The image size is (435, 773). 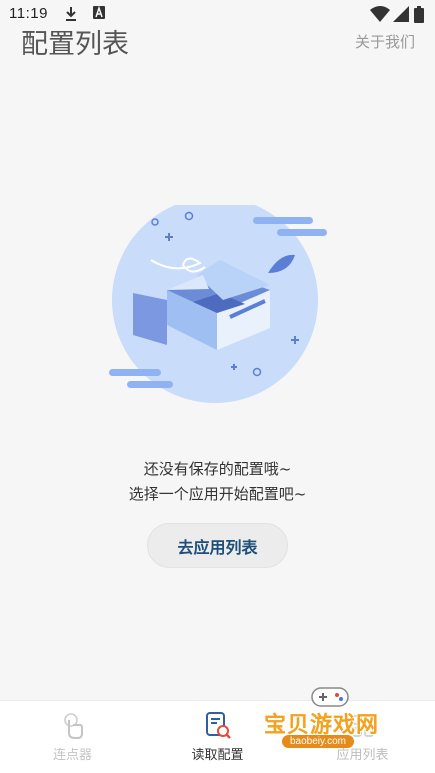 I want to click on bottom-nav: 连点器 读取配置 应用列表, so click(x=217, y=736).